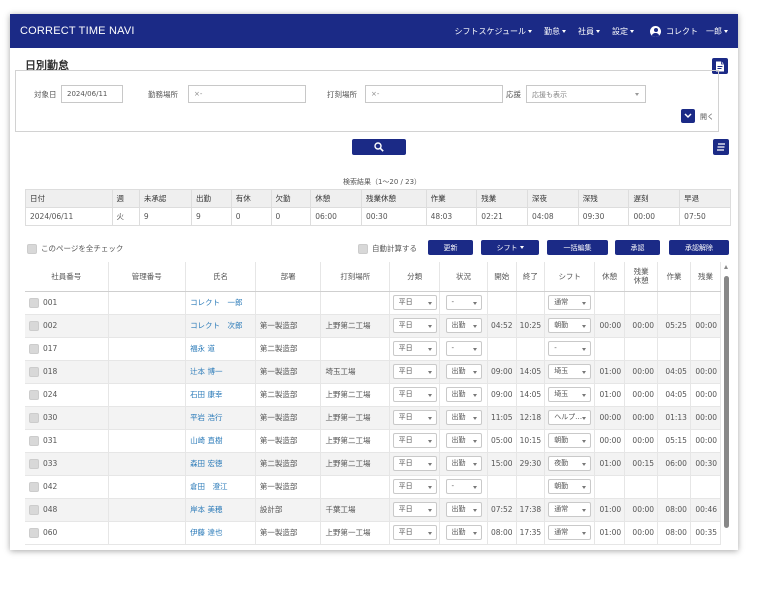 Image resolution: width=764 pixels, height=597 pixels. I want to click on expand-toggle-button, so click(688, 116).